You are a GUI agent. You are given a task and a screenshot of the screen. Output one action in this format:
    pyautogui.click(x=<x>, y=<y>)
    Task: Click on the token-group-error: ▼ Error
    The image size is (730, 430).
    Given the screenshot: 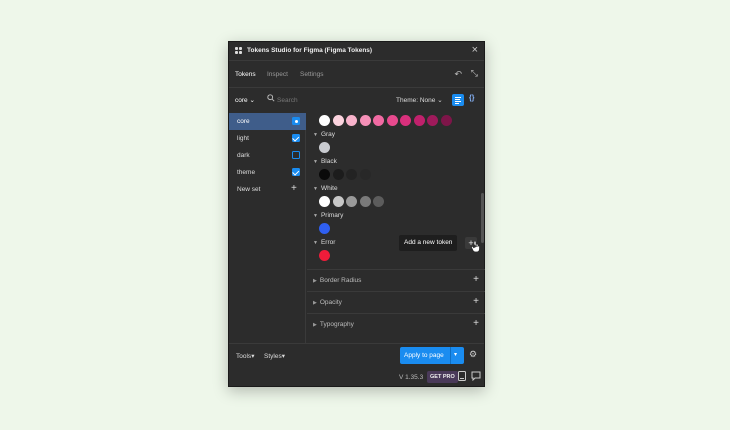 What is the action you would take?
    pyautogui.click(x=324, y=242)
    